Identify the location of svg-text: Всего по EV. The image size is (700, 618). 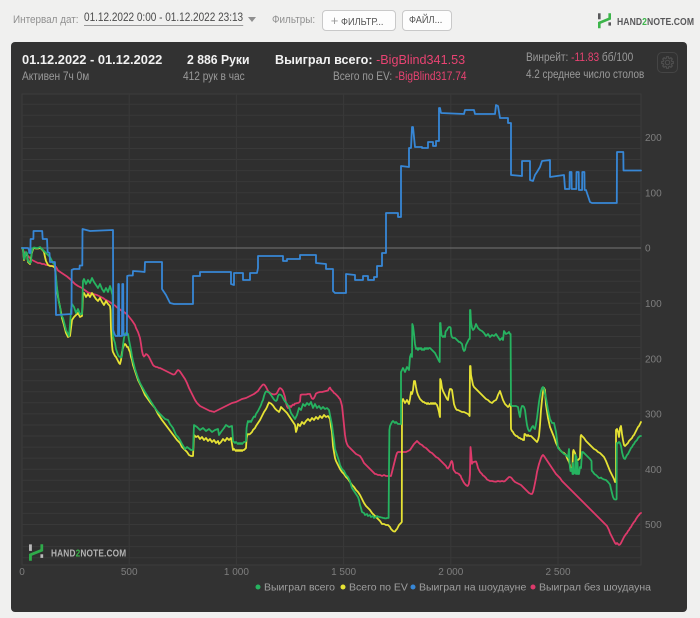
(378, 588).